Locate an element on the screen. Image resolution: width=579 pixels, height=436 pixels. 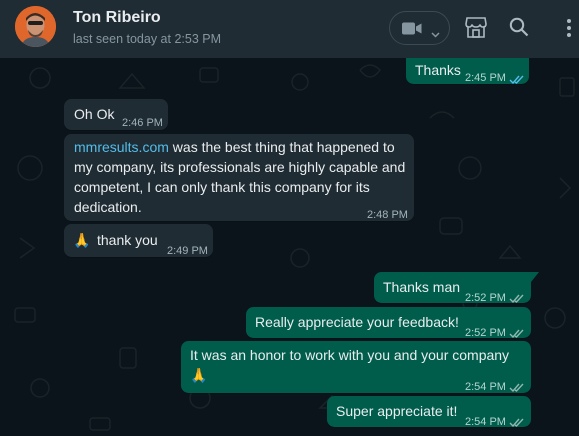
message-time: 2:49 PM is located at coordinates (187, 251).